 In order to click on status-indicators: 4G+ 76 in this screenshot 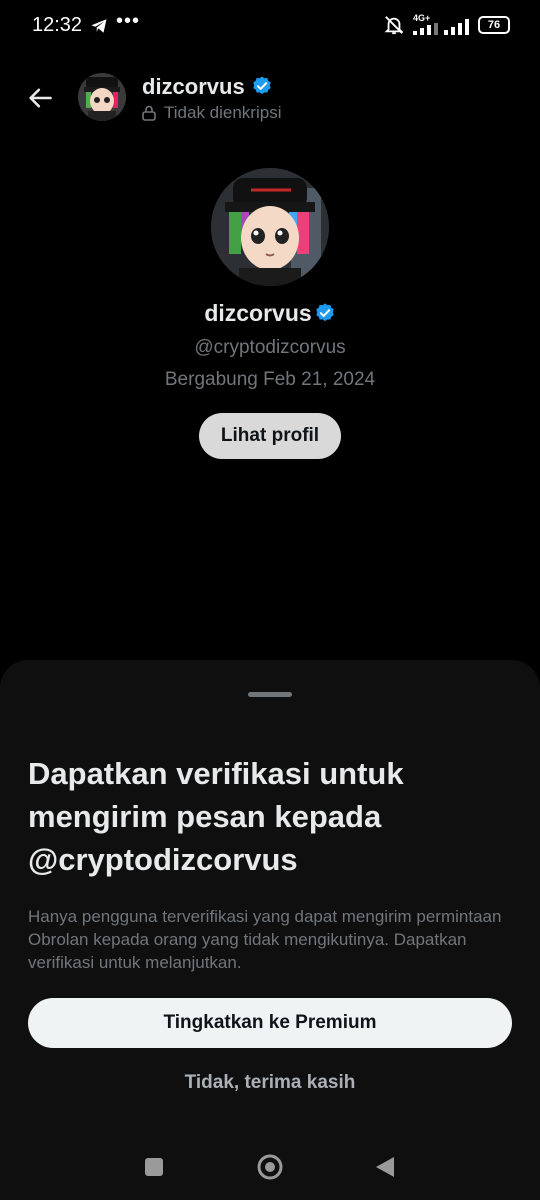, I will do `click(446, 24)`.